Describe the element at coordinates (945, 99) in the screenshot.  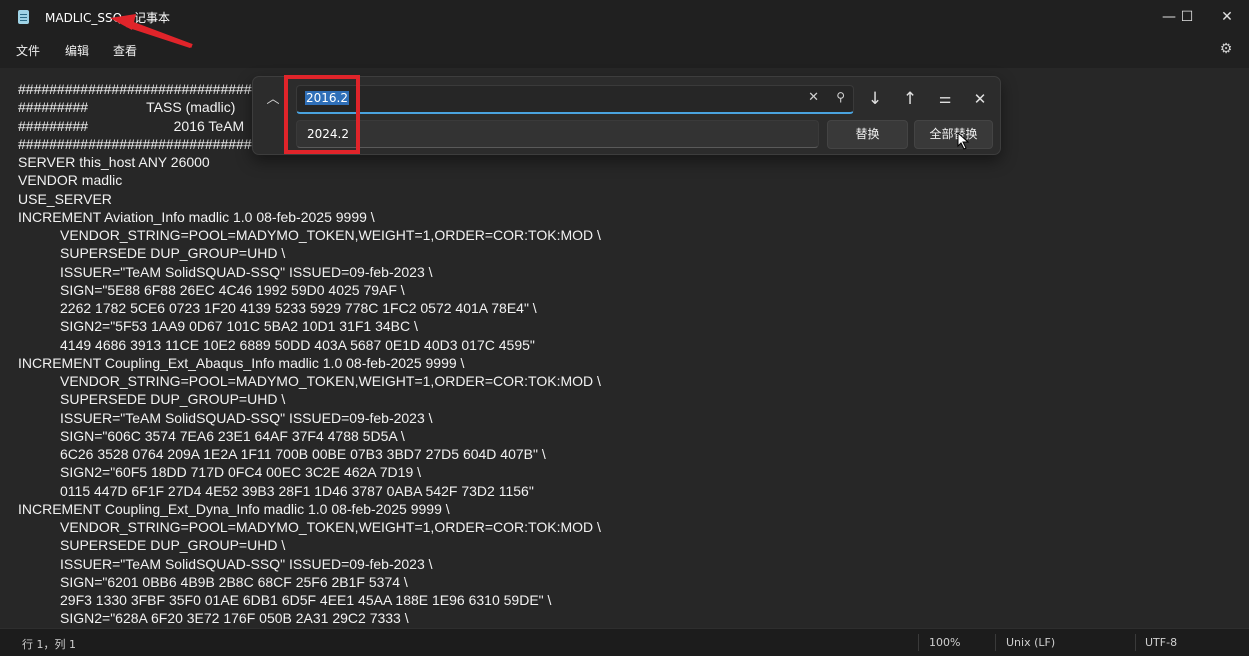
I see `sliders-icon: ⚌` at that location.